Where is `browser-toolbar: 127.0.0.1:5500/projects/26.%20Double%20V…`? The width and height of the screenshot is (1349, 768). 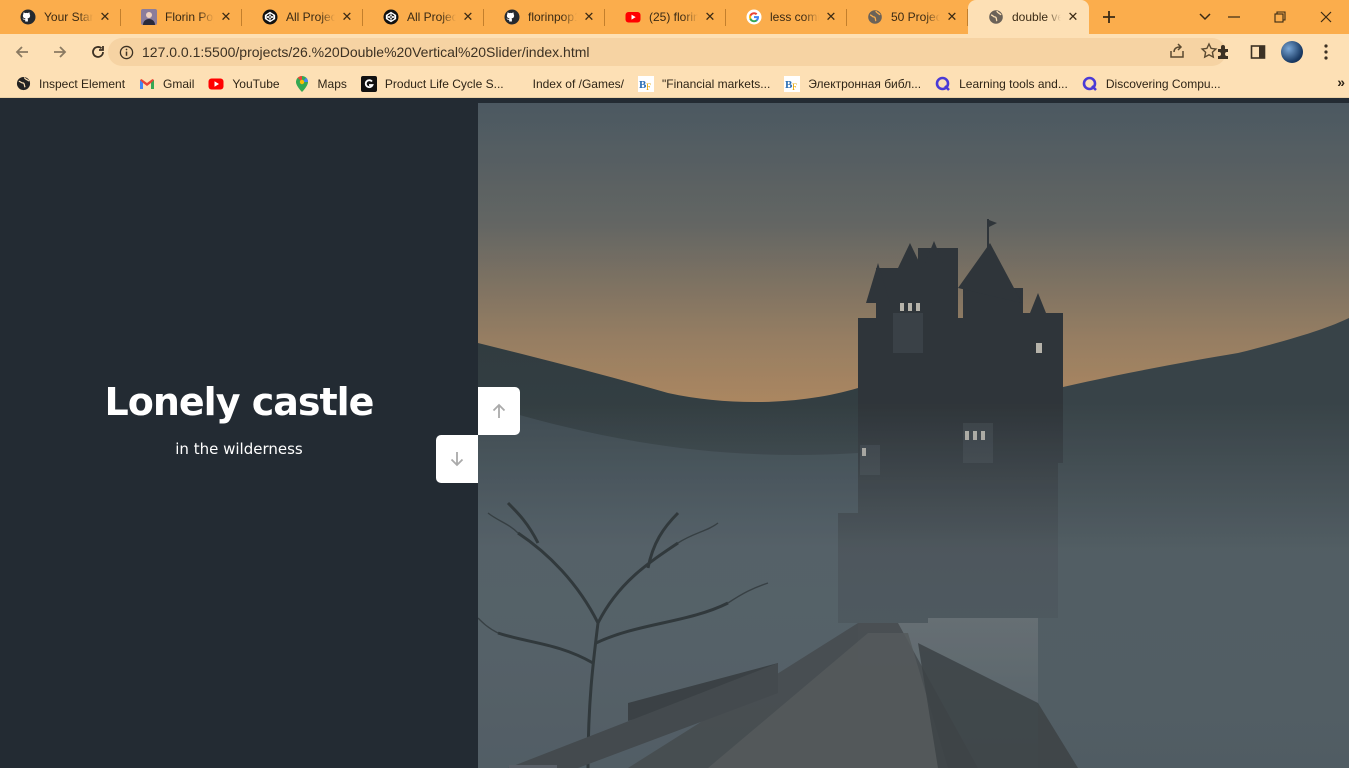
browser-toolbar: 127.0.0.1:5500/projects/26.%20Double%20V… is located at coordinates (674, 52).